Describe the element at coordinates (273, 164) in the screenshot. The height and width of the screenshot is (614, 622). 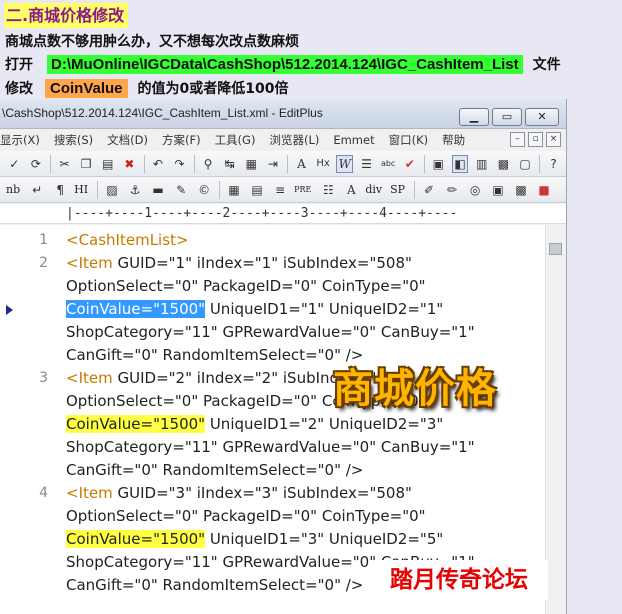
I see `goto-line-icon: ⇥` at that location.